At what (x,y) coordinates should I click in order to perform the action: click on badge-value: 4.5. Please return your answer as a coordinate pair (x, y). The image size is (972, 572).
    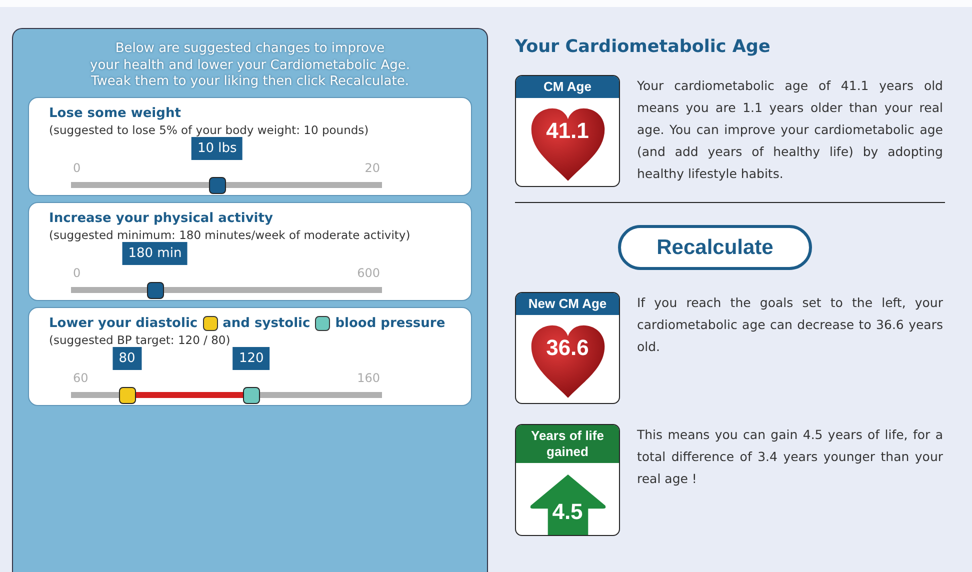
    Looking at the image, I should click on (567, 512).